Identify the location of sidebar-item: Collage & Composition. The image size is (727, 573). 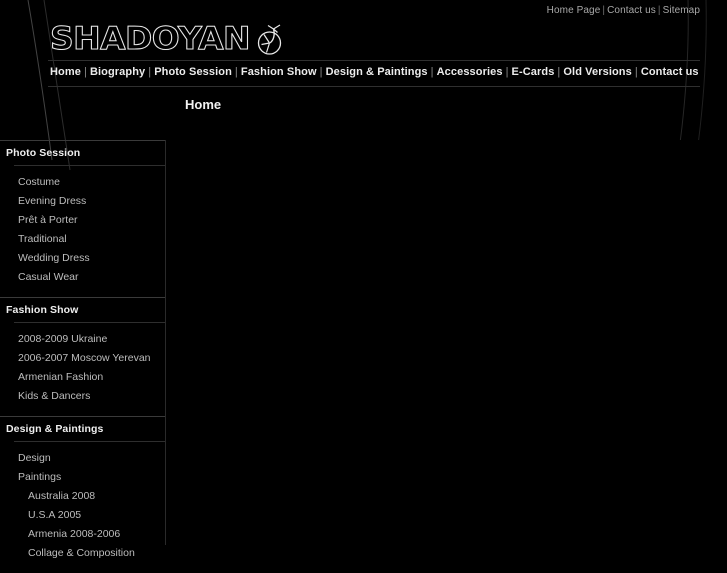
(82, 553).